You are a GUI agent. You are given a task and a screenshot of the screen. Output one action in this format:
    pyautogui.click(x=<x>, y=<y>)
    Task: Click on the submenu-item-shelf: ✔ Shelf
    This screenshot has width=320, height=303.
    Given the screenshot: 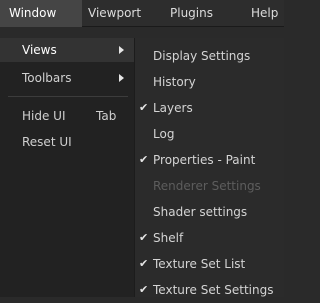 What is the action you would take?
    pyautogui.click(x=210, y=238)
    